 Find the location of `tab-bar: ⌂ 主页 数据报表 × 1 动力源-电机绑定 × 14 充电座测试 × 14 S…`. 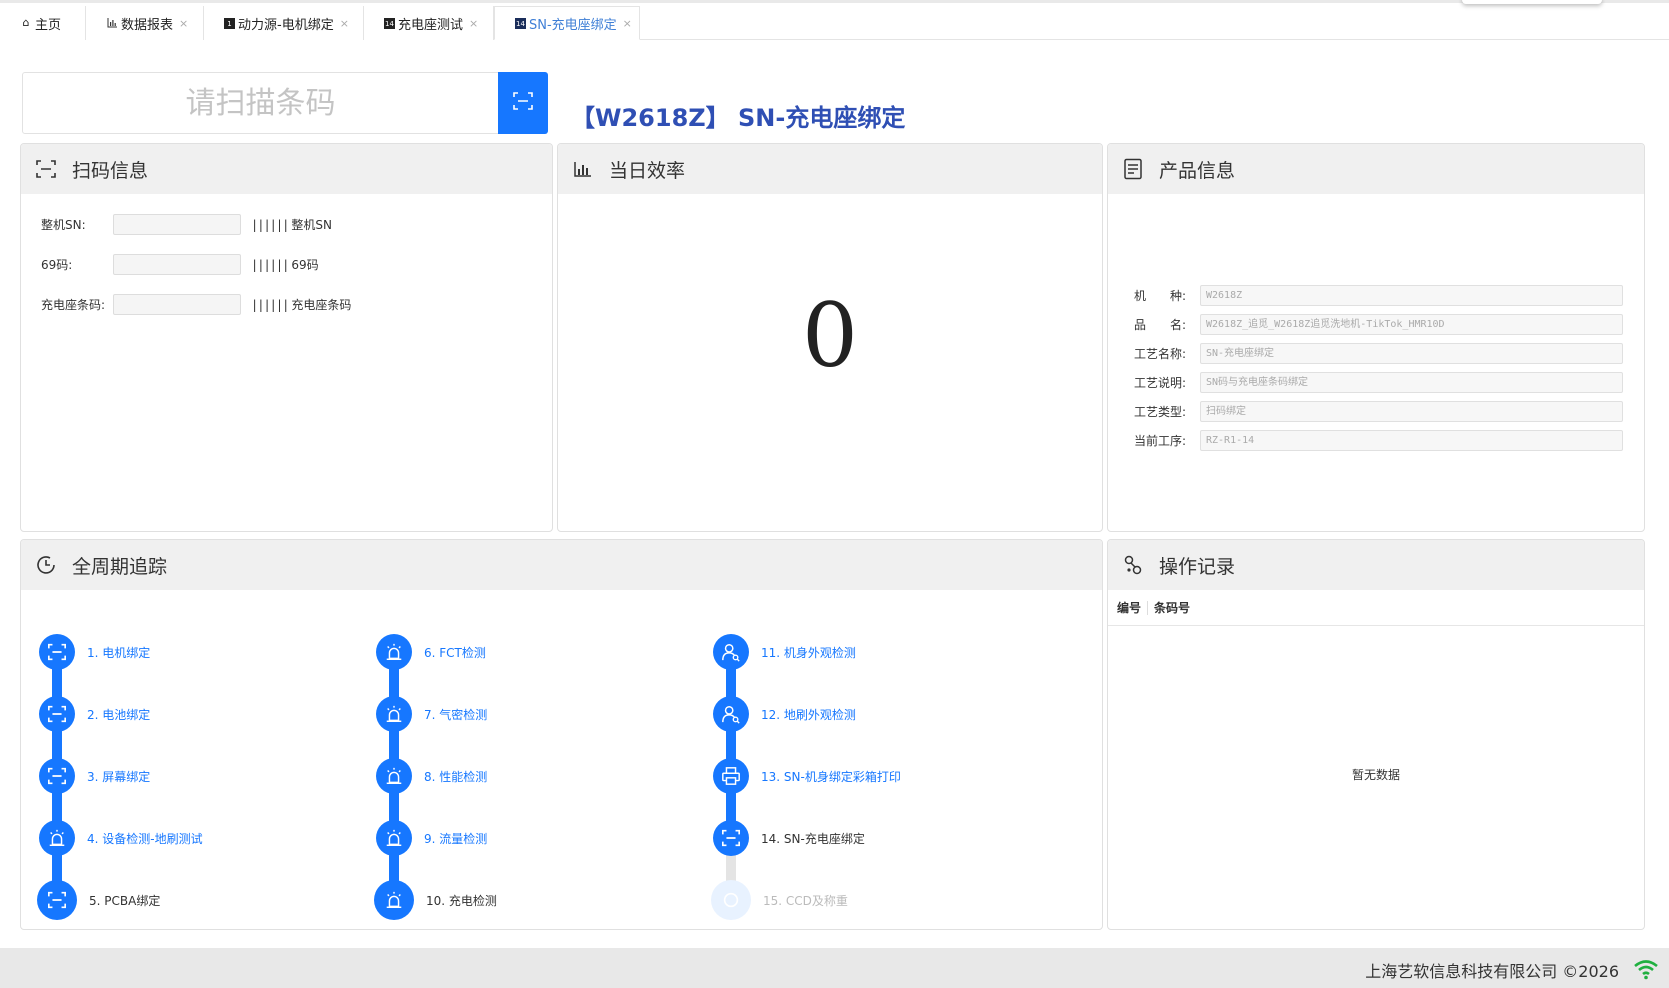

tab-bar: ⌂ 主页 数据报表 × 1 动力源-电机绑定 × 14 充电座测试 × 14 S… is located at coordinates (834, 20).